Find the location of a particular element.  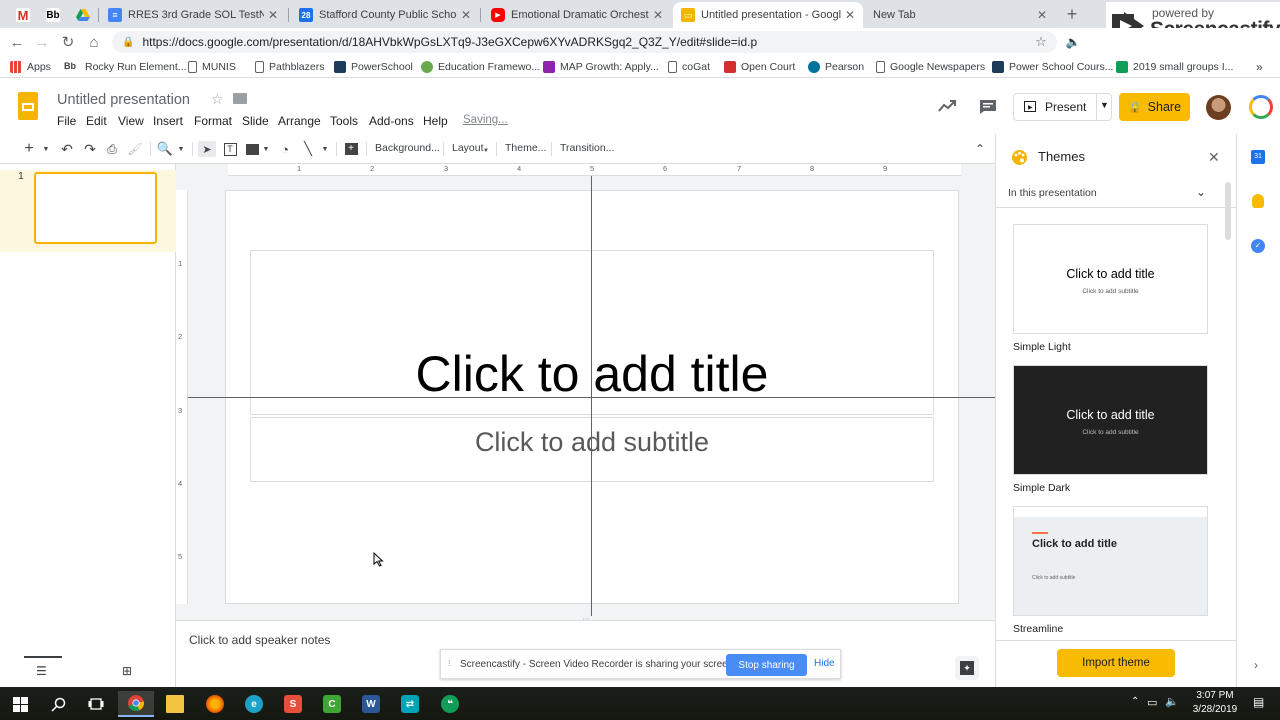

menu-tools: Tools is located at coordinates (344, 121).